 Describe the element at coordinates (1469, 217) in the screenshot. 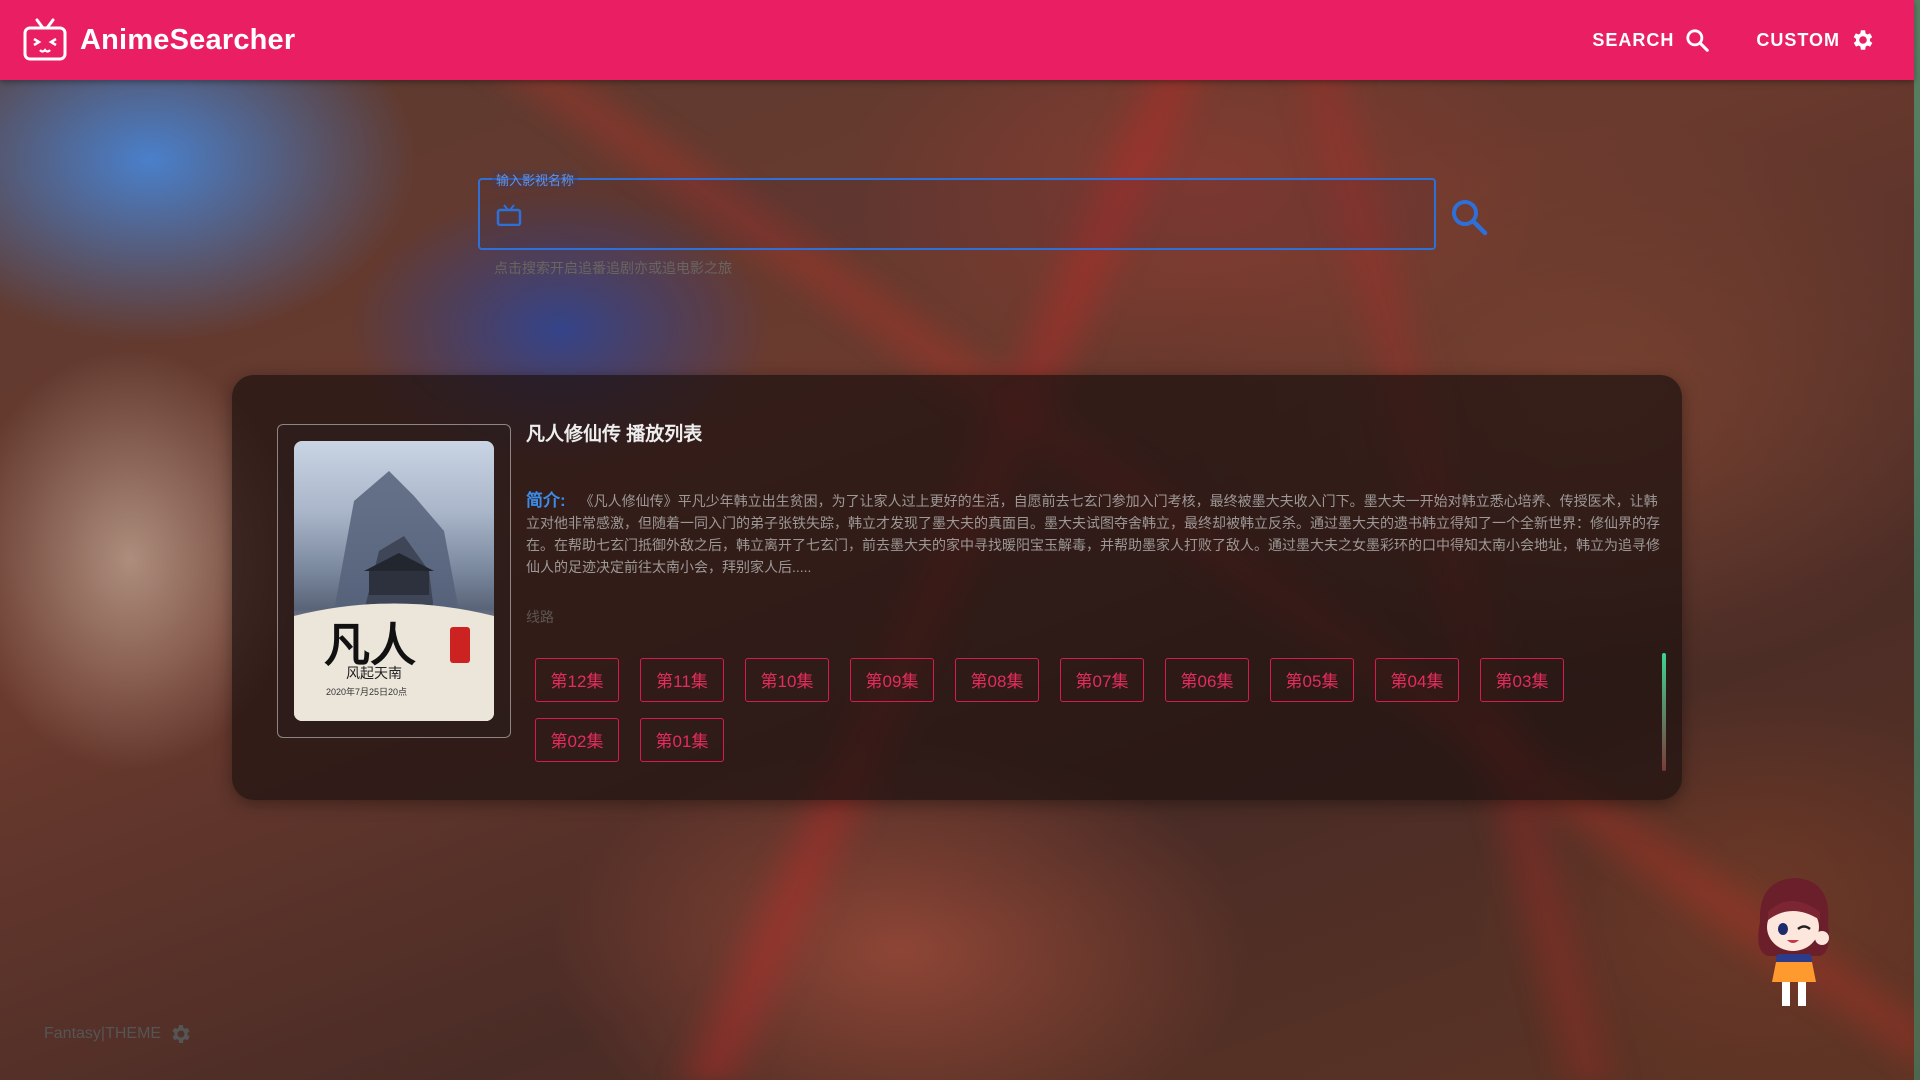

I see `search-submit-icon` at that location.